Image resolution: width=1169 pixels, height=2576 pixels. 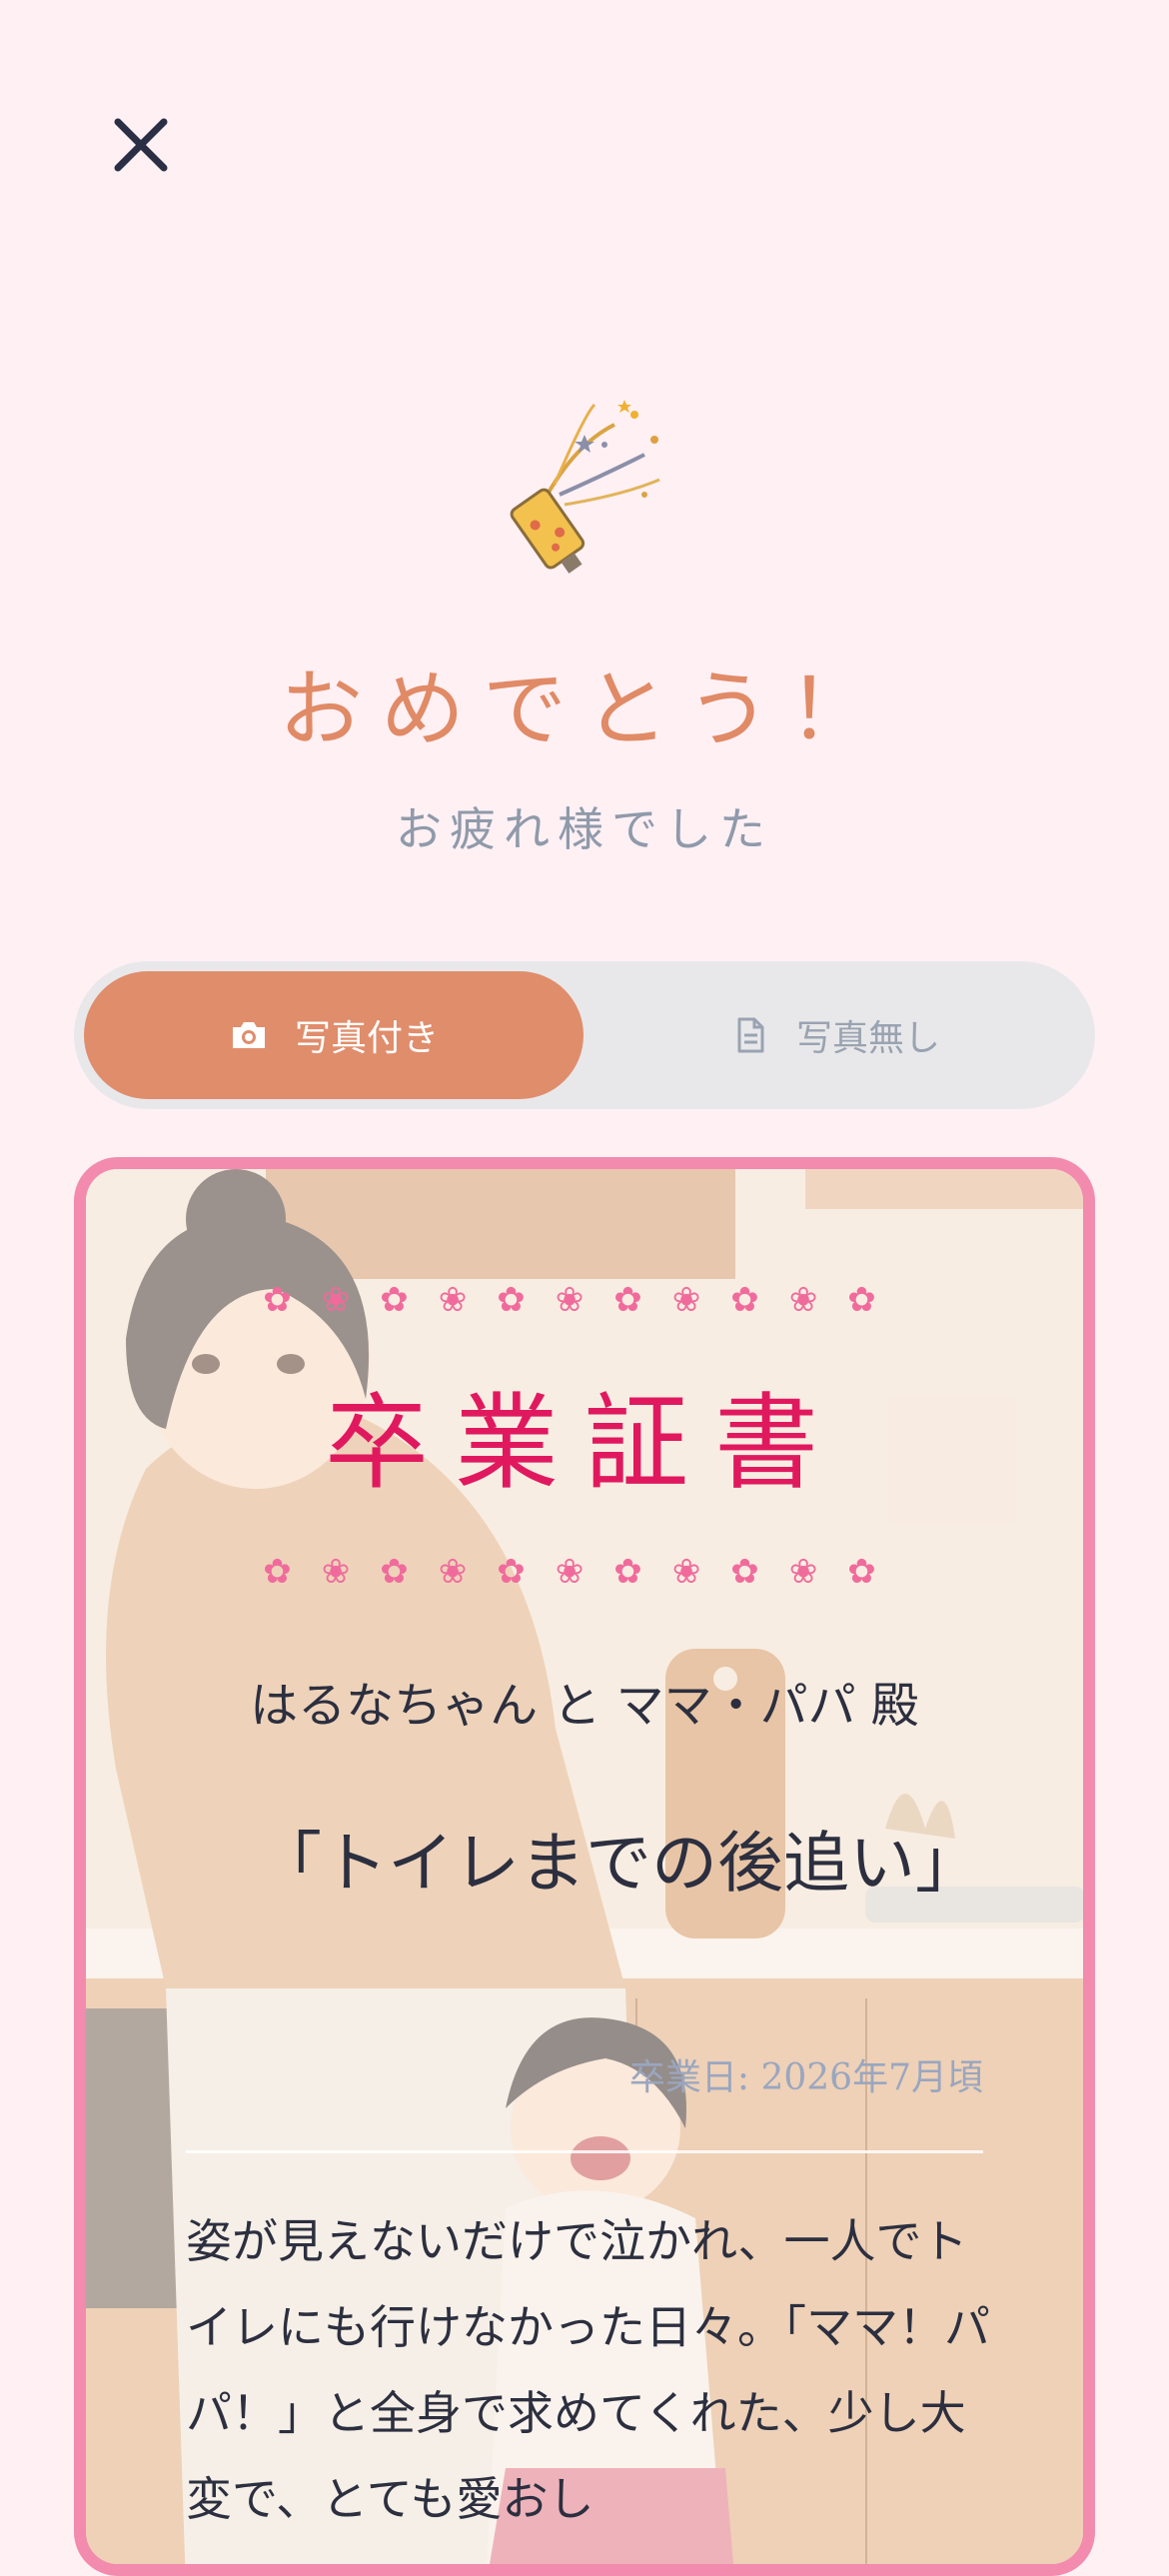 I want to click on close-button, so click(x=141, y=145).